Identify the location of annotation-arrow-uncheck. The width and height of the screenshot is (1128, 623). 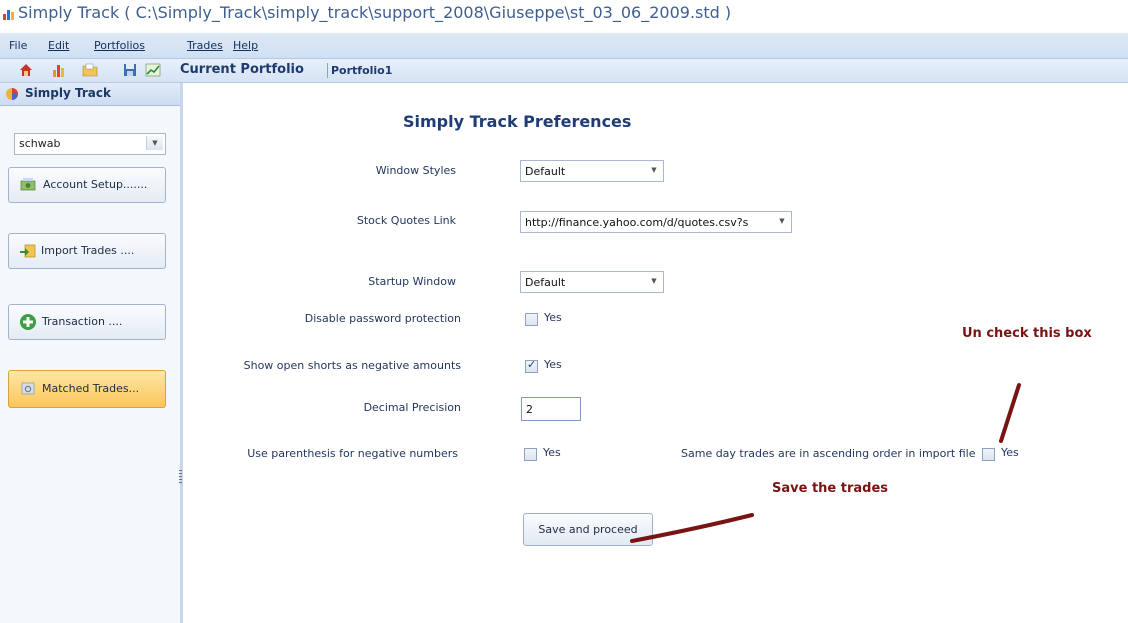
(1010, 413).